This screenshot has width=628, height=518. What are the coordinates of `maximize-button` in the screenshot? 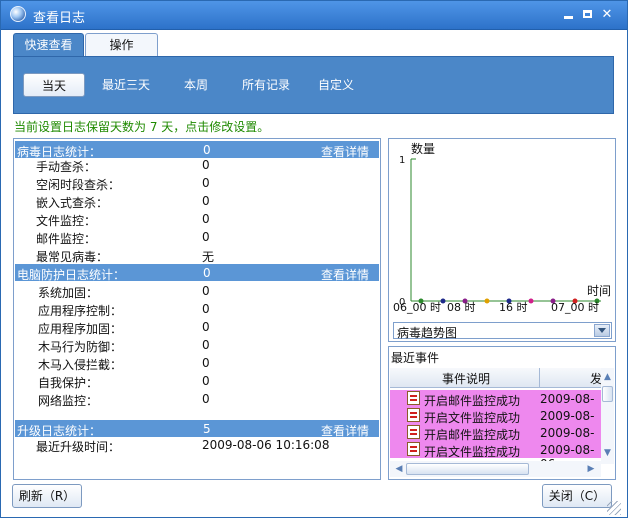 It's located at (587, 15).